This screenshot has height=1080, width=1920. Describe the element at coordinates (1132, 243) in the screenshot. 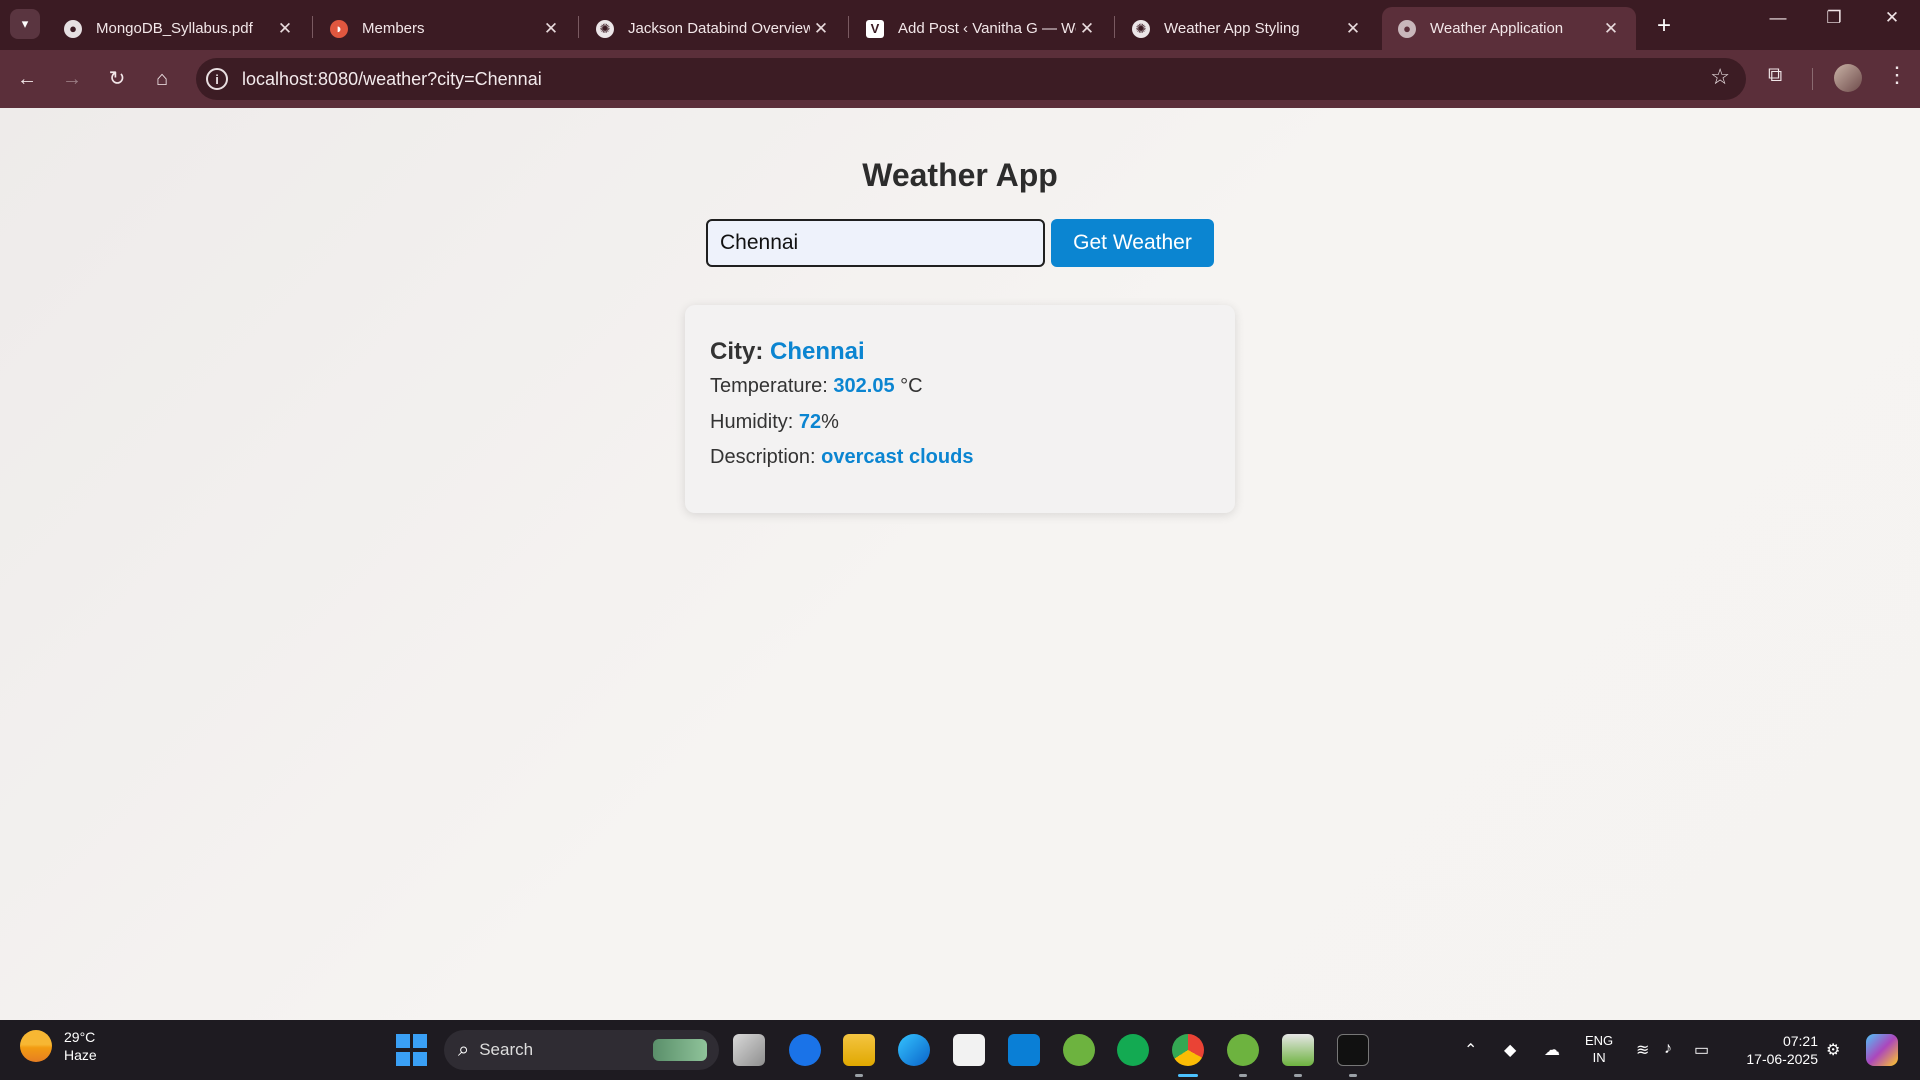

I see `get-weather-button: Get Weather` at that location.